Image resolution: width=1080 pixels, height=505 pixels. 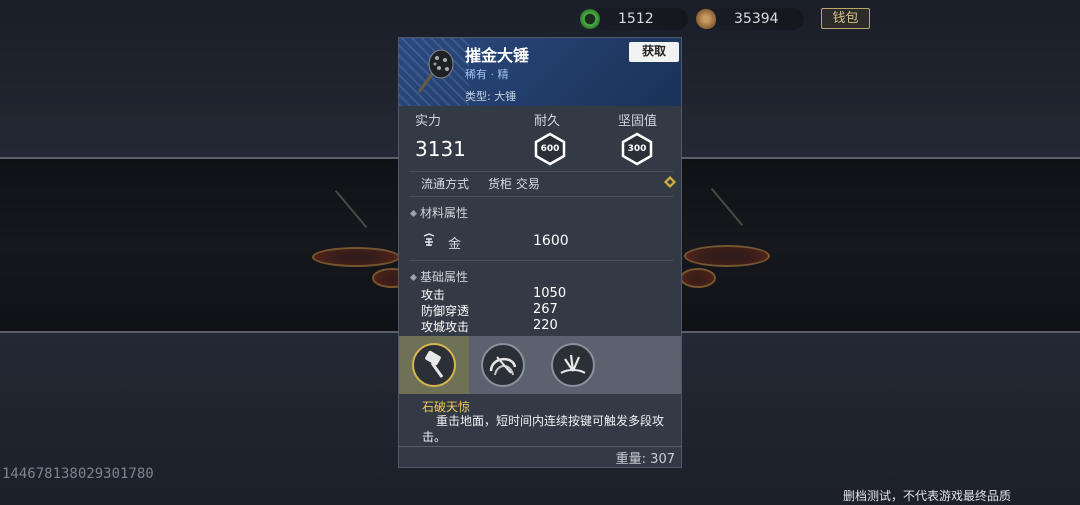 What do you see at coordinates (78, 474) in the screenshot?
I see `player-id: 144678138029301780` at bounding box center [78, 474].